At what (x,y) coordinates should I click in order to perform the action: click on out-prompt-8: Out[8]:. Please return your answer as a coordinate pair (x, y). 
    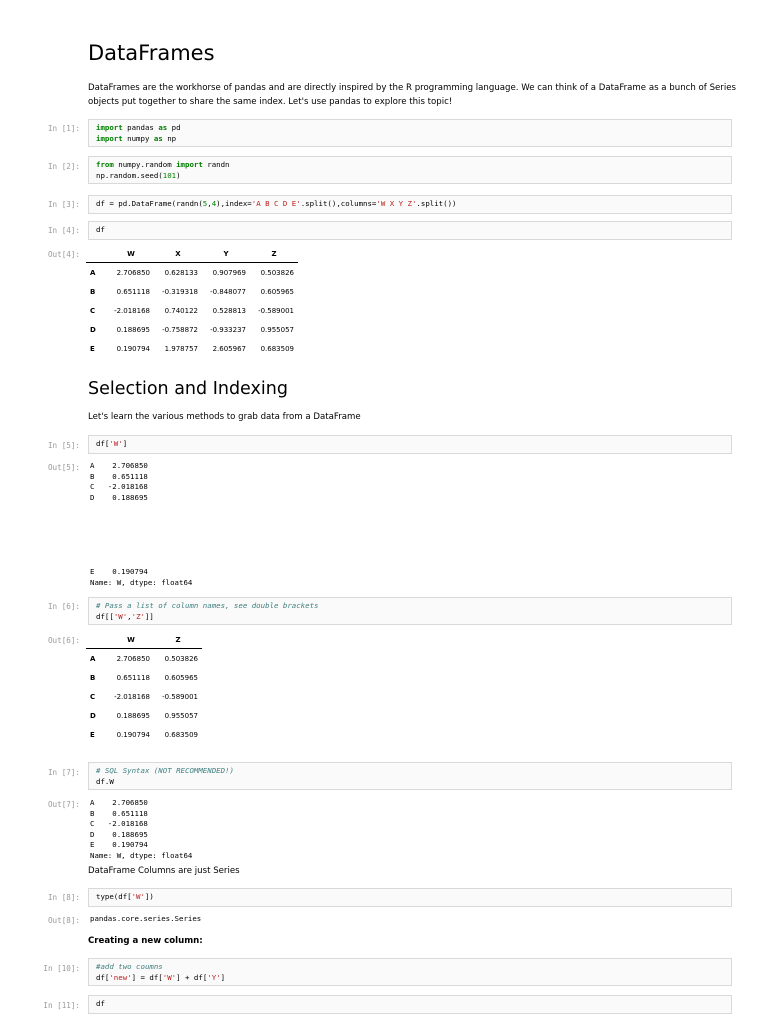
    Looking at the image, I should click on (63, 920).